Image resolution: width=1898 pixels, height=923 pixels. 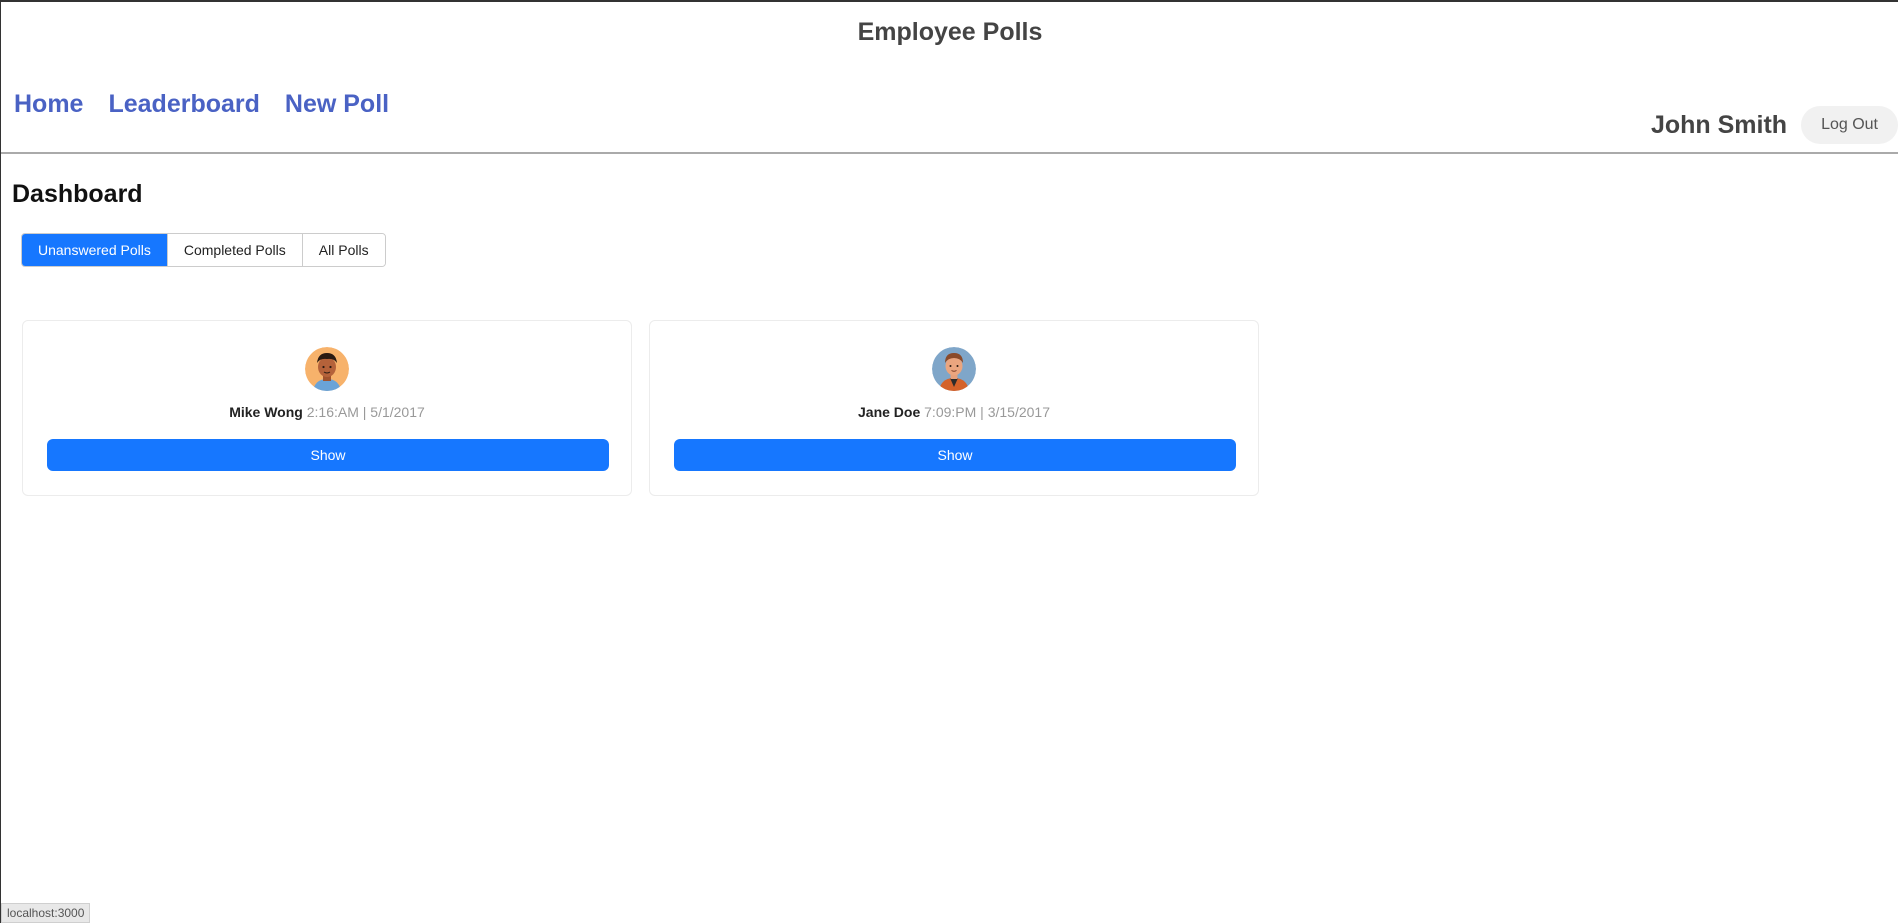 What do you see at coordinates (183, 104) in the screenshot?
I see `nav-leaderboard-link: Leaderboard` at bounding box center [183, 104].